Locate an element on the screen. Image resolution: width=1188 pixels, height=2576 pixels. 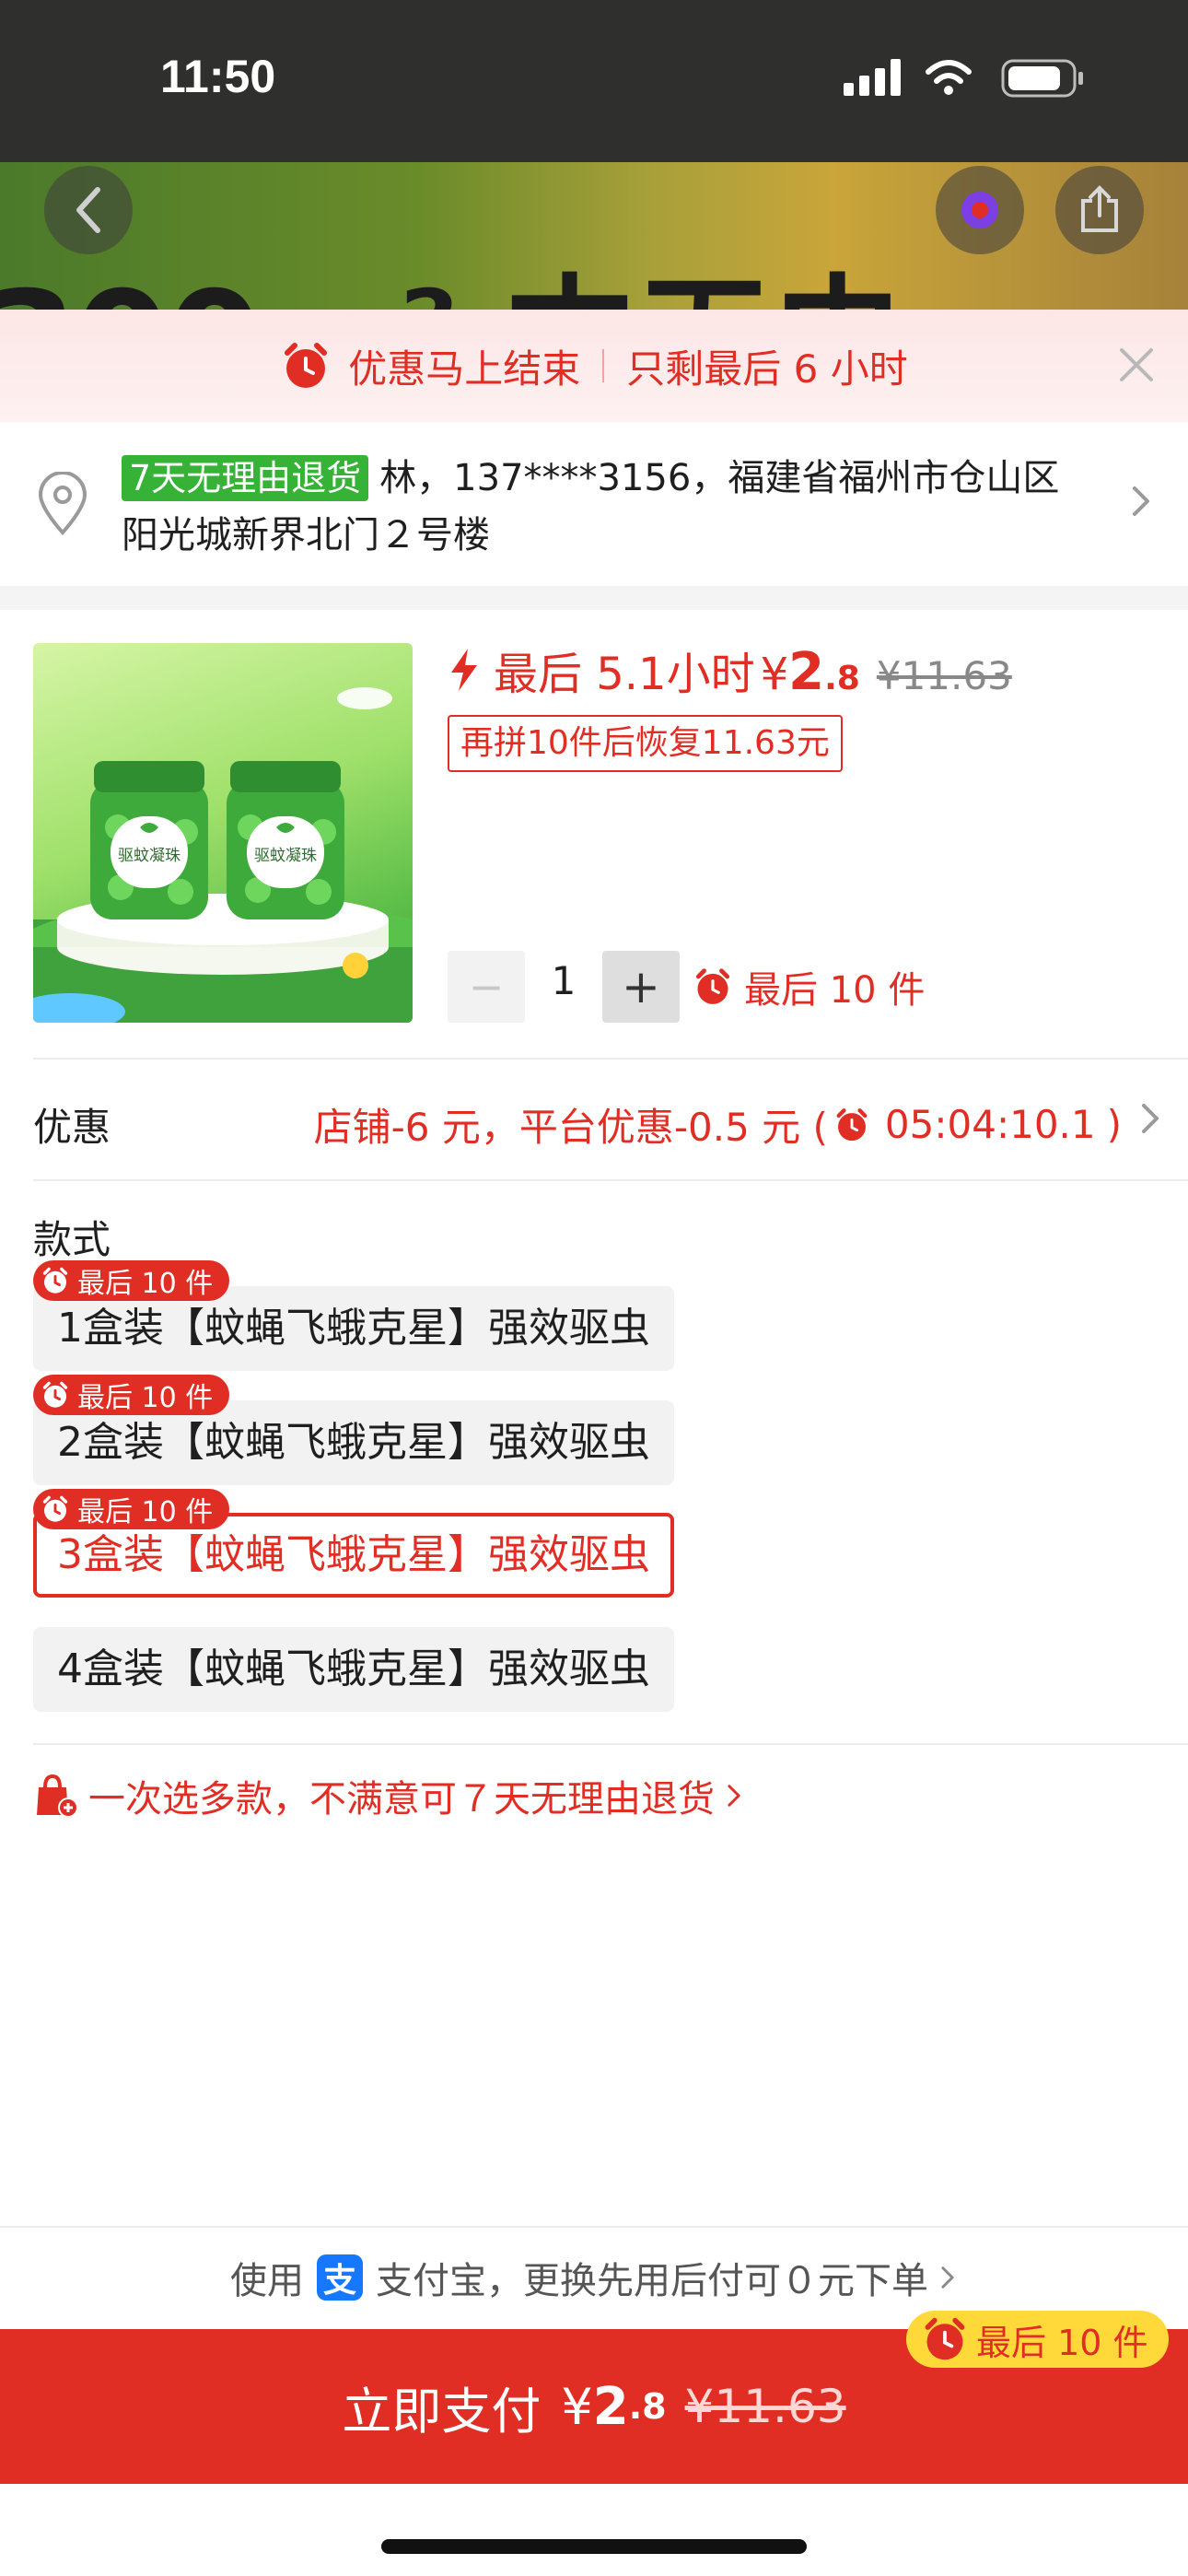
style-option-4: 4盒装【蚊蝇飞蛾克星】强效驱虫 is located at coordinates (353, 1669).